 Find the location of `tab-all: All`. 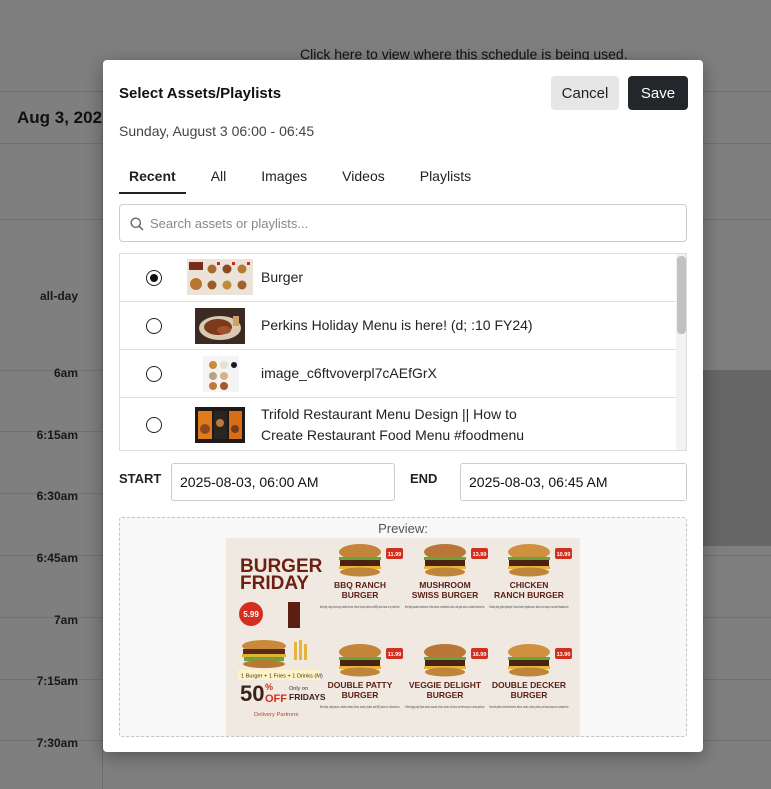

tab-all: All is located at coordinates (219, 177).